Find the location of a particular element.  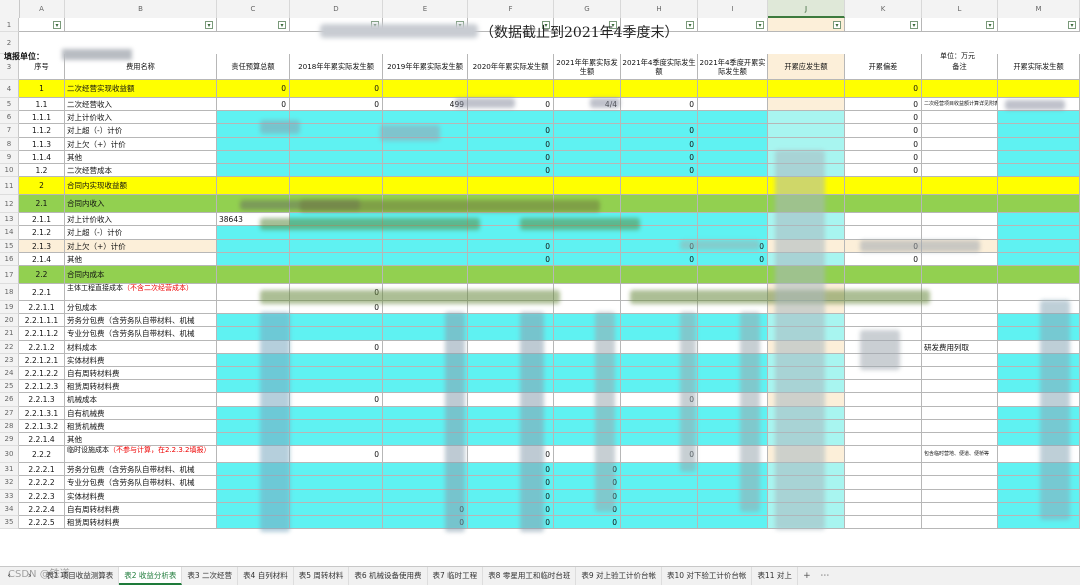

column-header-h: H is located at coordinates (659, 9).